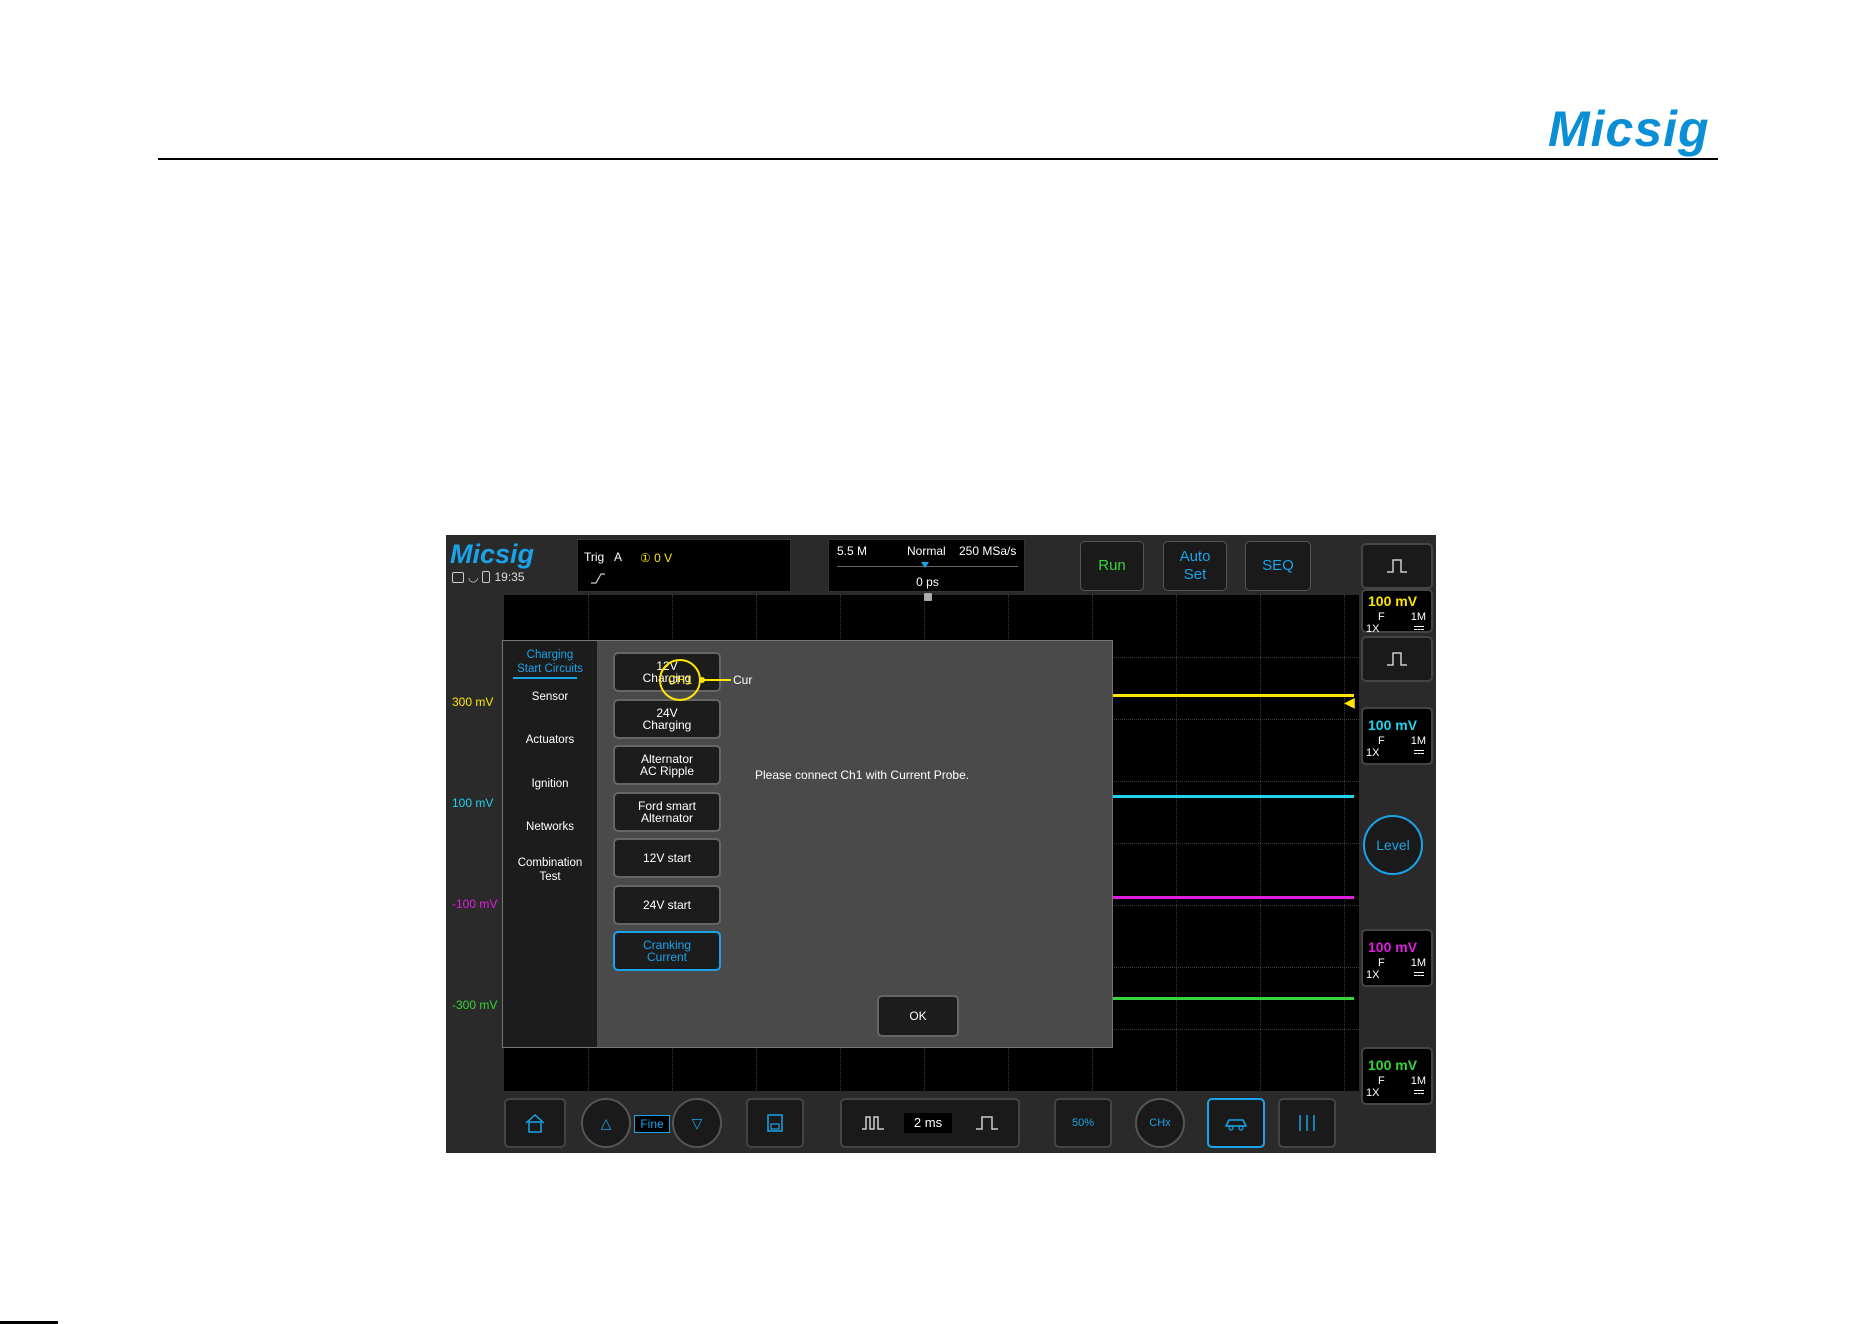 Image resolution: width=1872 pixels, height=1324 pixels. Describe the element at coordinates (1278, 566) in the screenshot. I see `seq-button: SEQ` at that location.